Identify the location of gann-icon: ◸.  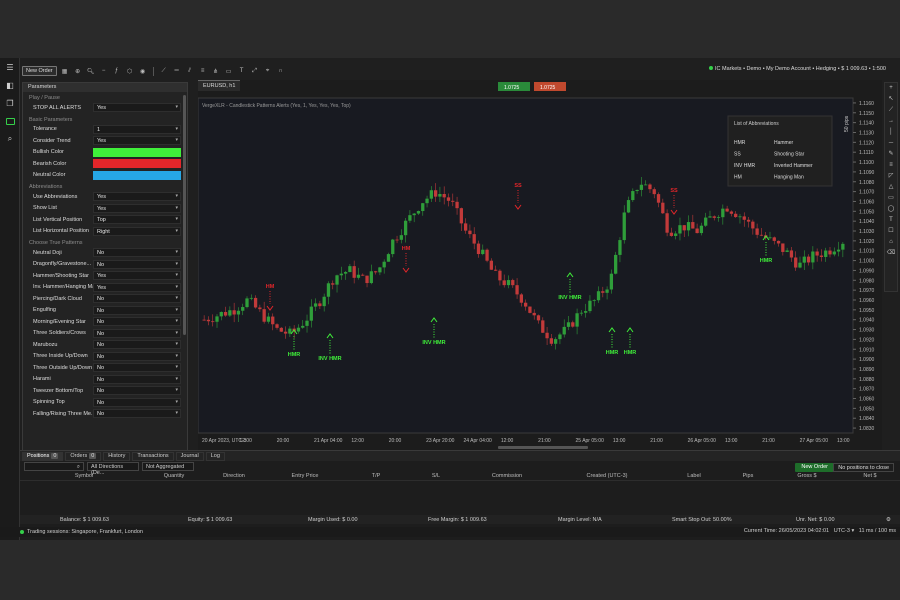
(891, 176).